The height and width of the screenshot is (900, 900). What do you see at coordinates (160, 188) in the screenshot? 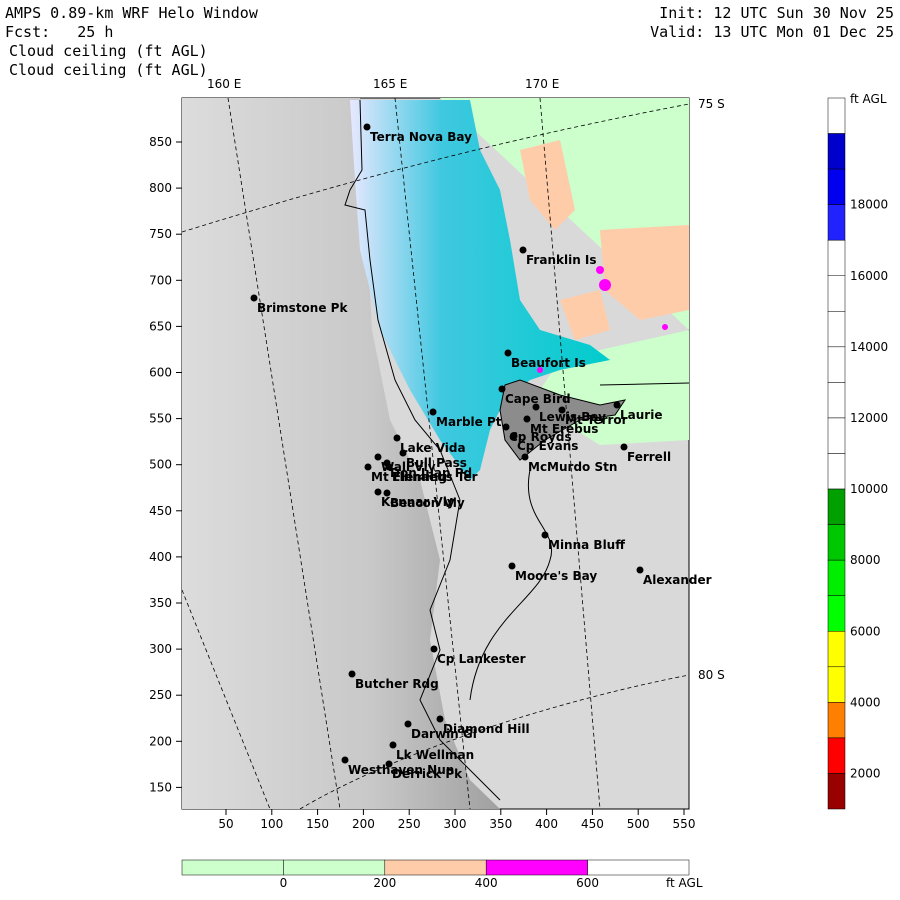
I see `y-tick-label: 800` at bounding box center [160, 188].